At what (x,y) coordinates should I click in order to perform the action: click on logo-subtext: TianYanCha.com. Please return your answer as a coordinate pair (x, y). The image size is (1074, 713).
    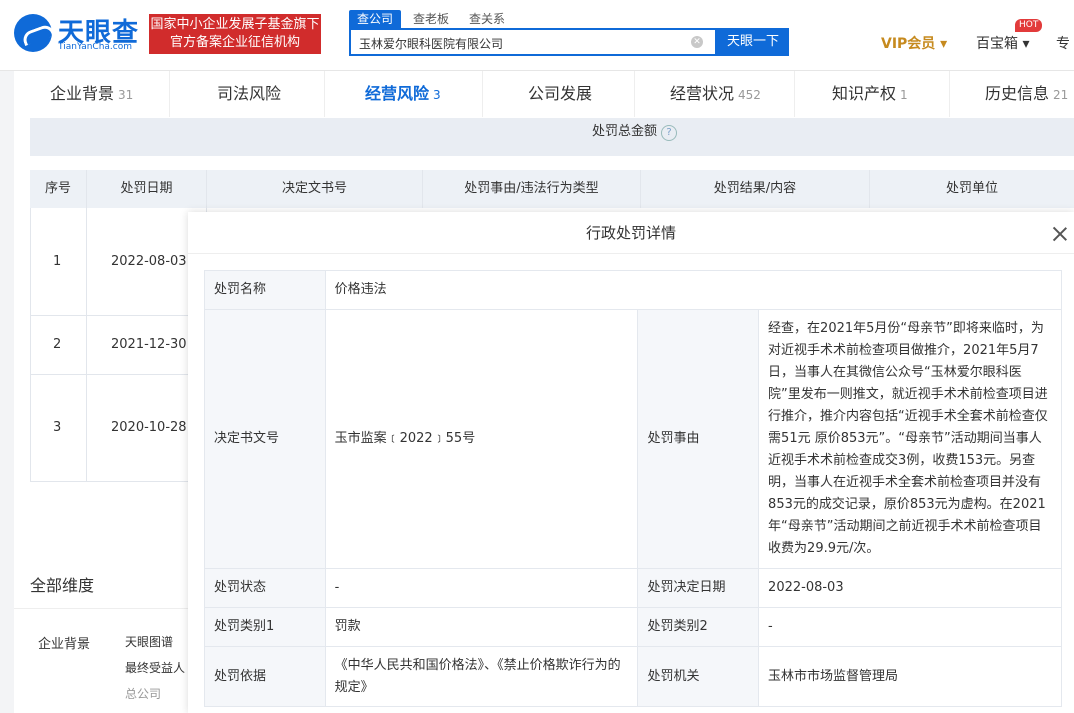
    Looking at the image, I should click on (95, 47).